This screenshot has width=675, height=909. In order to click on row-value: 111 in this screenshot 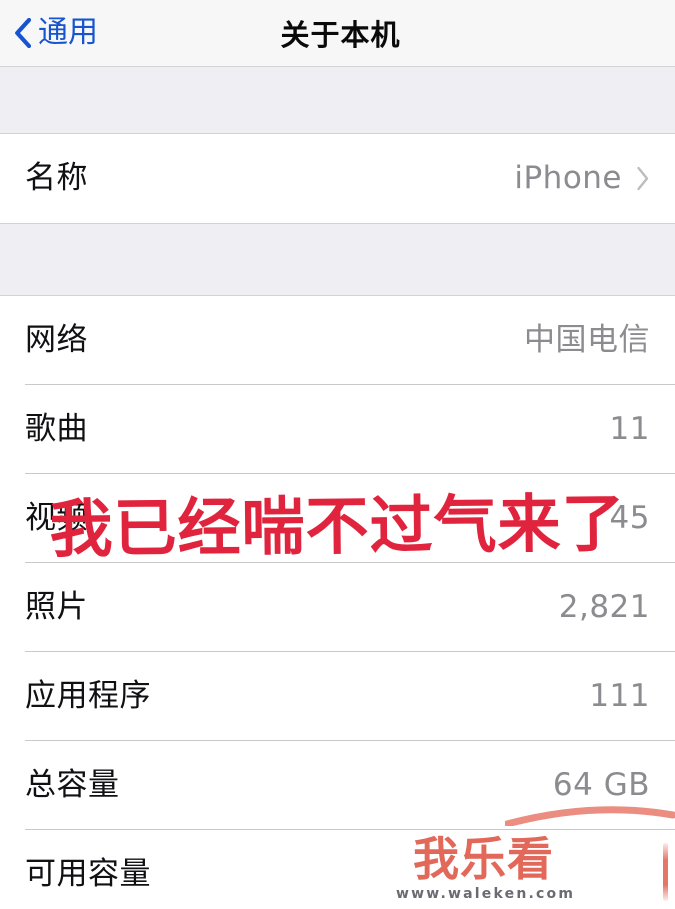, I will do `click(619, 696)`.